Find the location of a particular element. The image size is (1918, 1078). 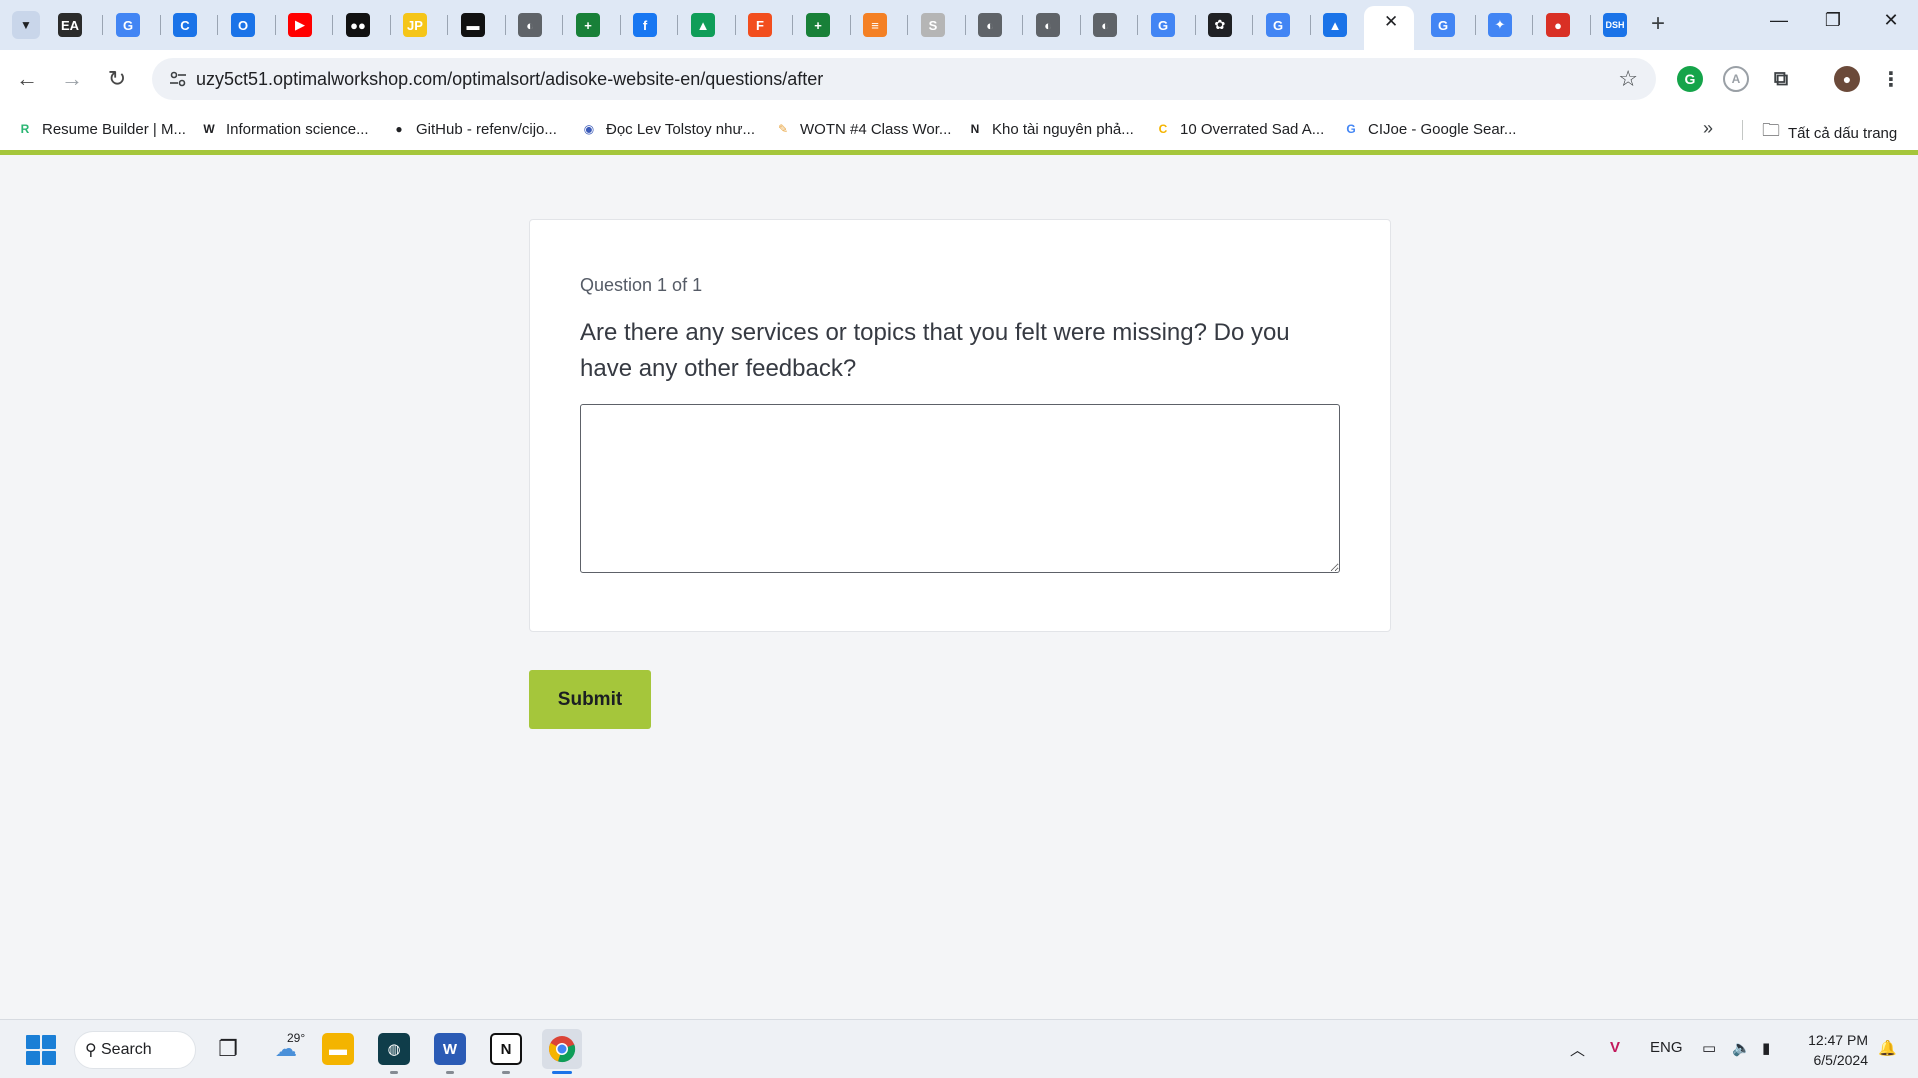

back-button: ← is located at coordinates (27, 79).